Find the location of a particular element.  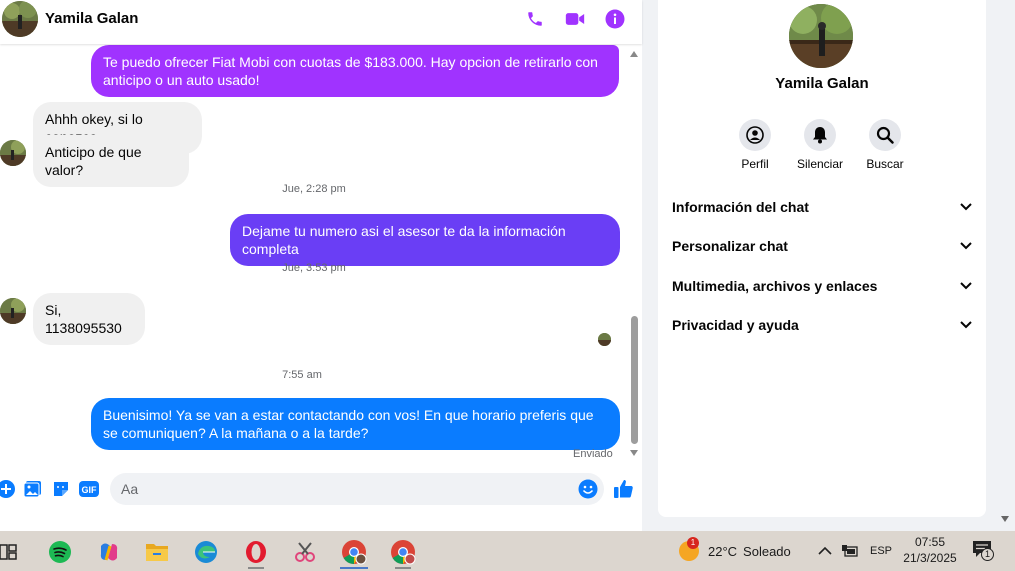

add-icon is located at coordinates (8, 489).